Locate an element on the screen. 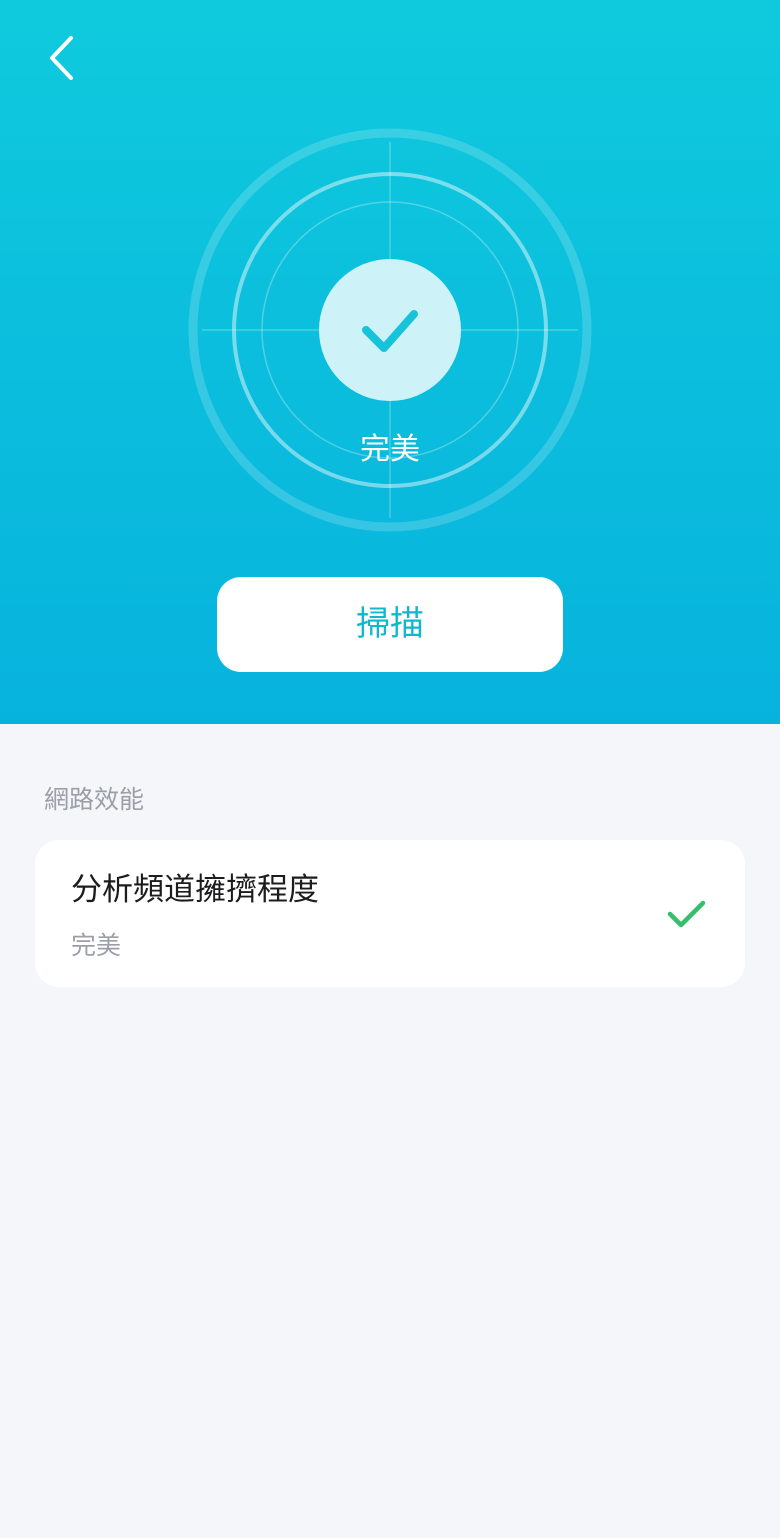 Image resolution: width=780 pixels, height=1538 pixels. list-item-title: 分析頻道擁擠程度 is located at coordinates (195, 890).